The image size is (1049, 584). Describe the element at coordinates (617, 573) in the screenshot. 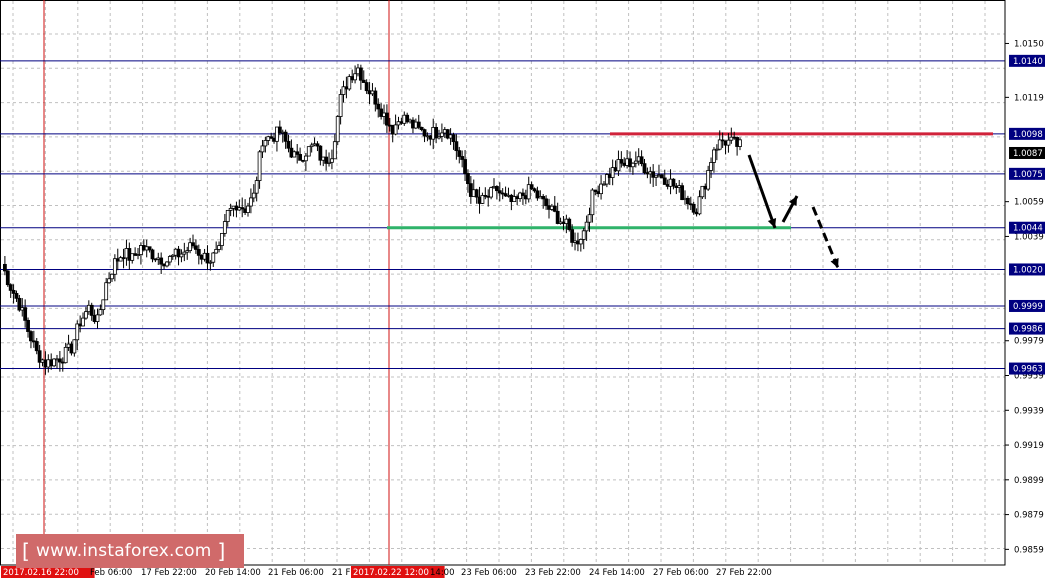

I see `time-tick-label: 24 Feb 14:00` at that location.